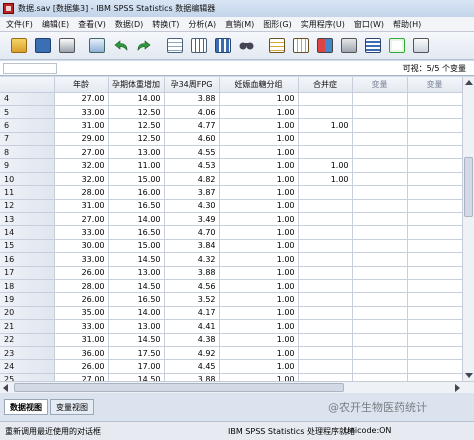  What do you see at coordinates (192, 152) in the screenshot?
I see `table-cell: 4.55` at bounding box center [192, 152].